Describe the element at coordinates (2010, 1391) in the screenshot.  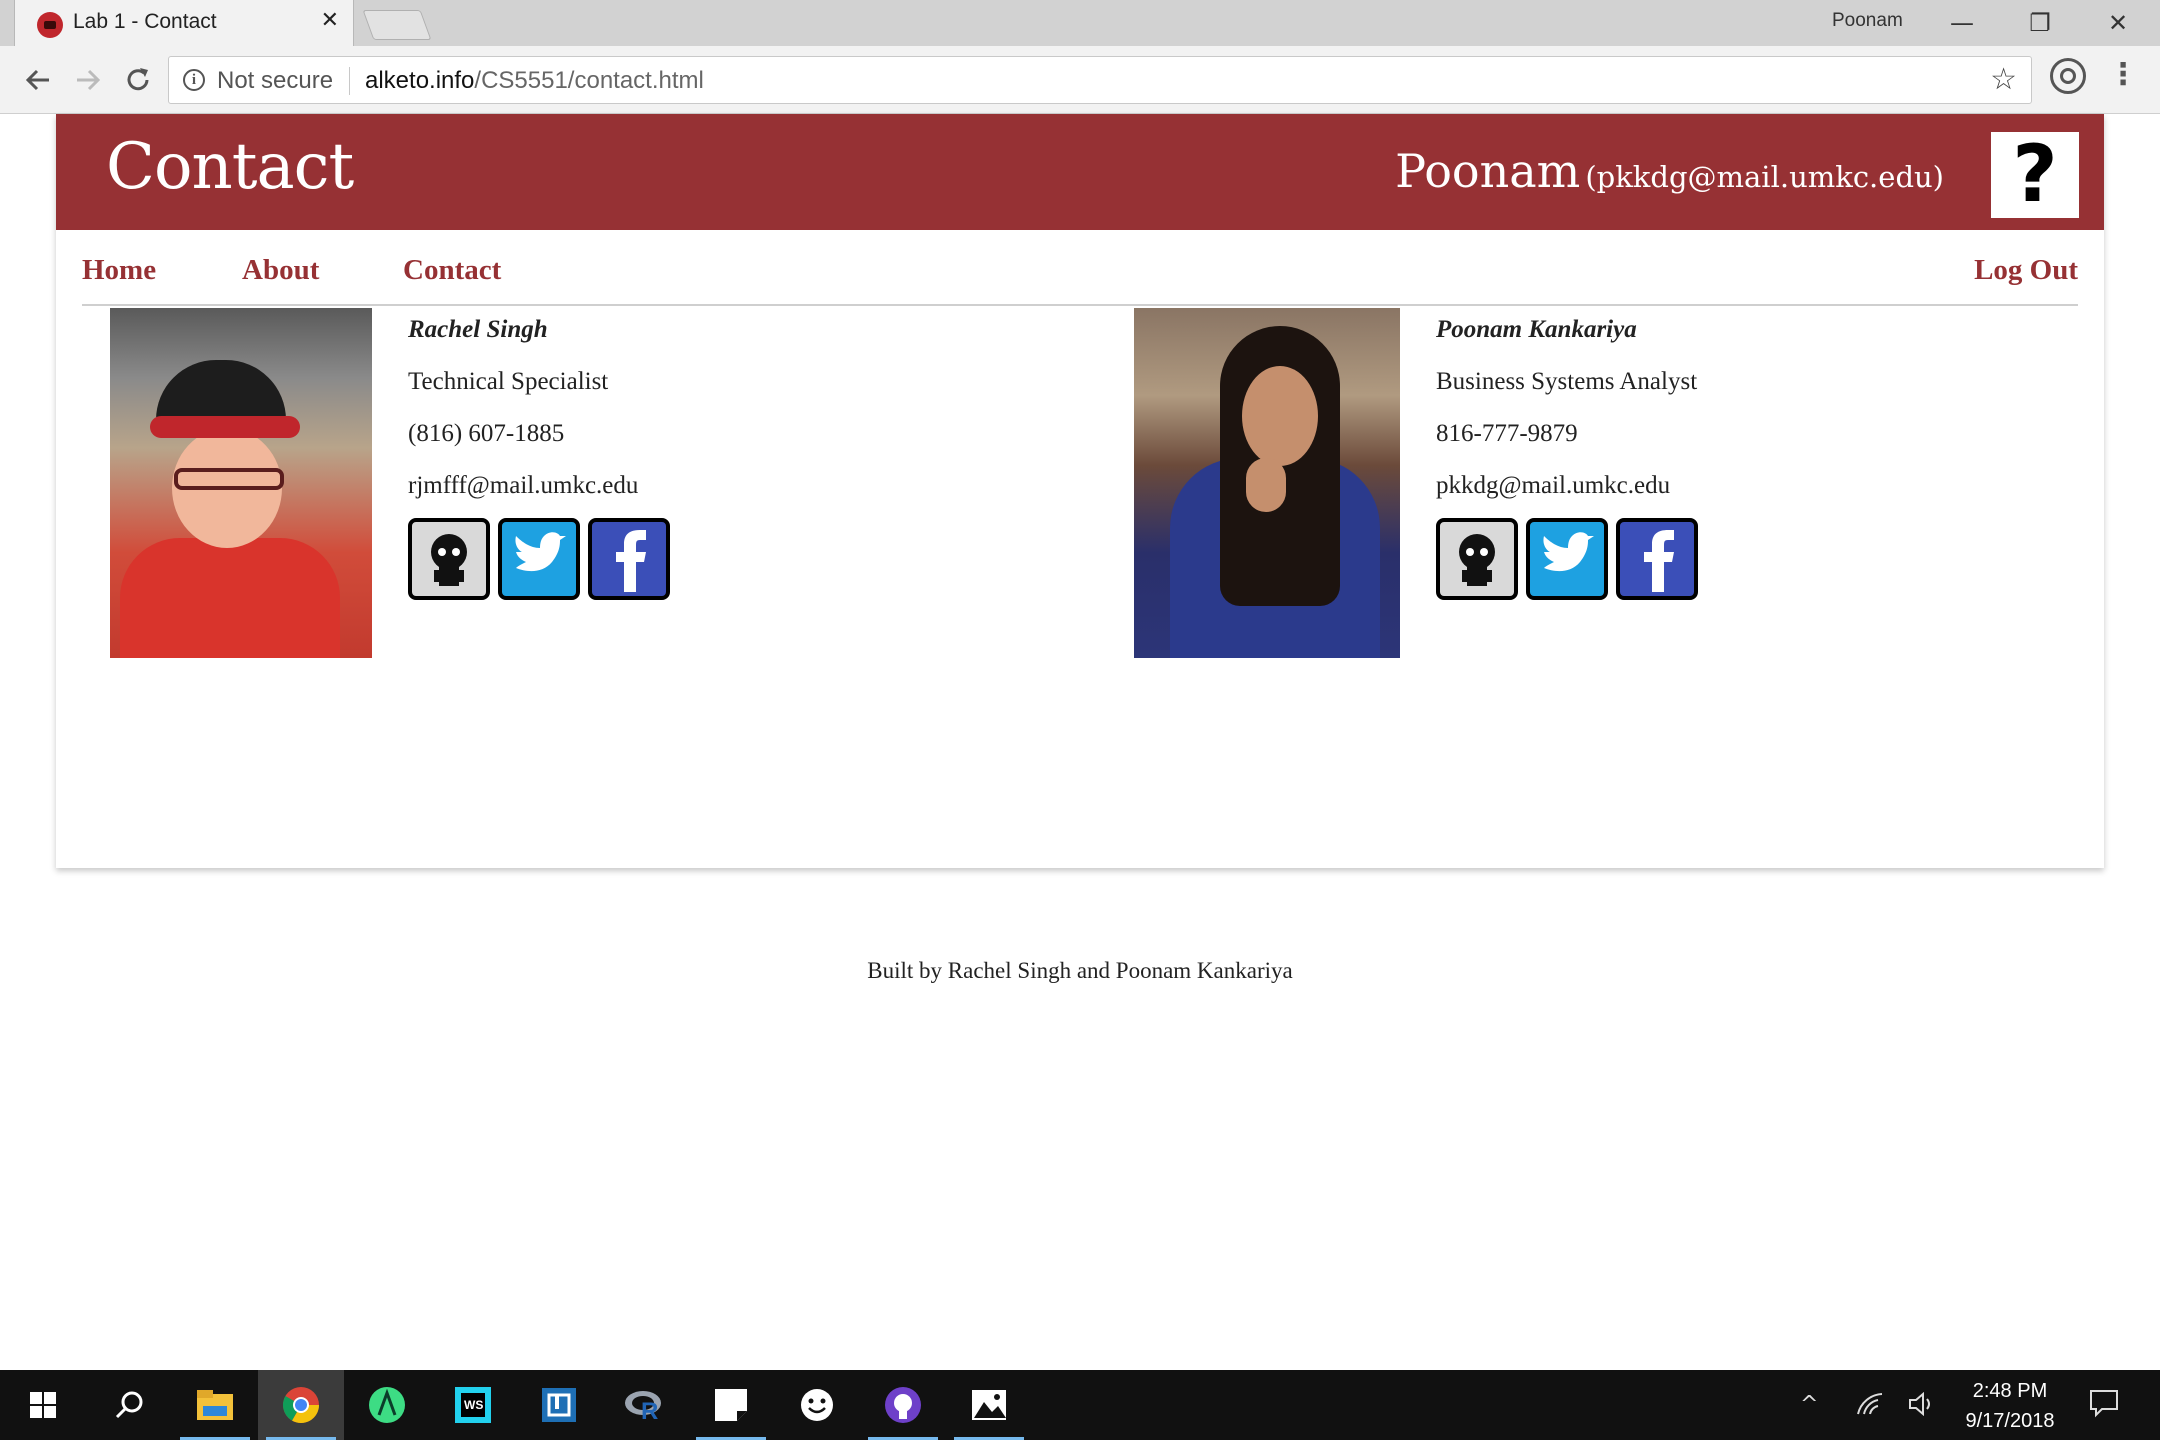
I see `clock-time: 2:48 PM` at that location.